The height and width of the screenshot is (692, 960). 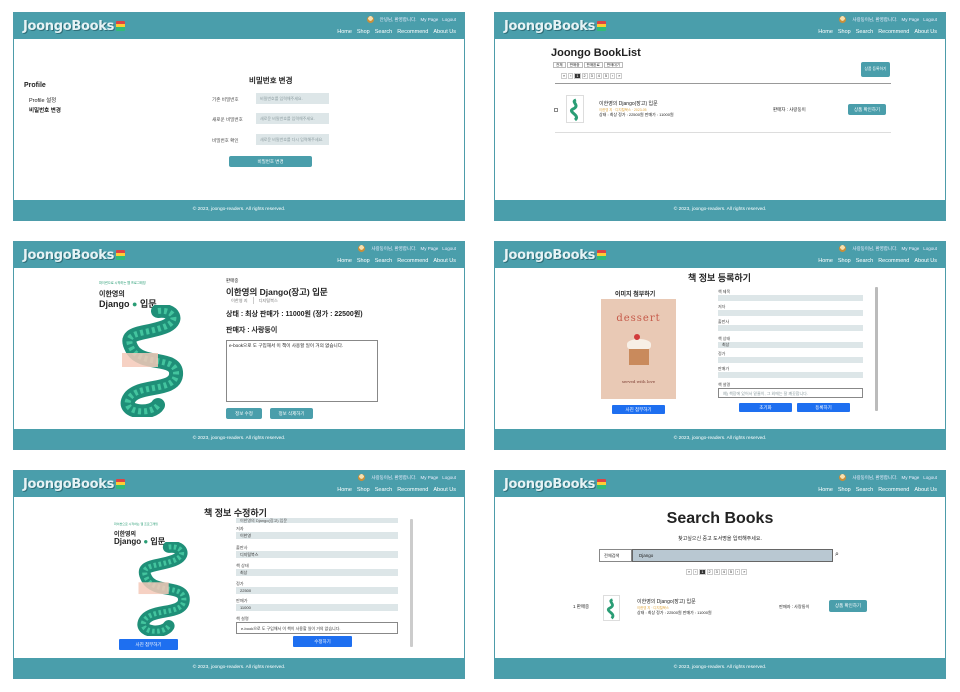 I want to click on title-input: 이한영의 Django(장고) 입문, so click(x=317, y=520).